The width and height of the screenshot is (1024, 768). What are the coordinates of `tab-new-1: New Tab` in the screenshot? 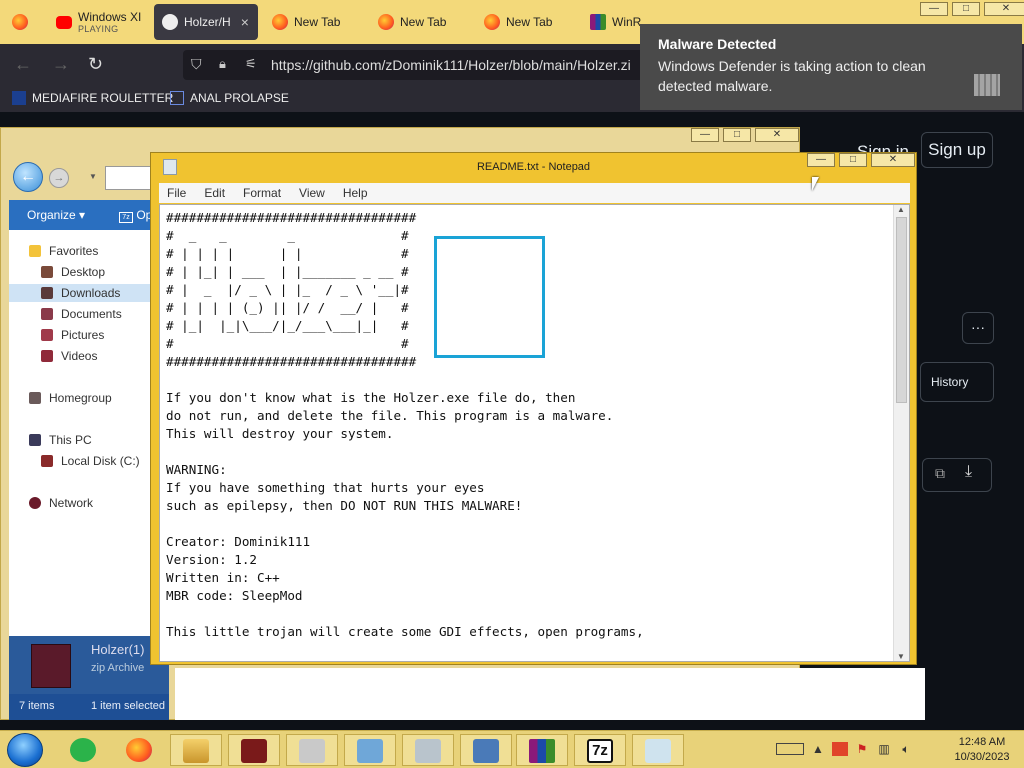 It's located at (314, 22).